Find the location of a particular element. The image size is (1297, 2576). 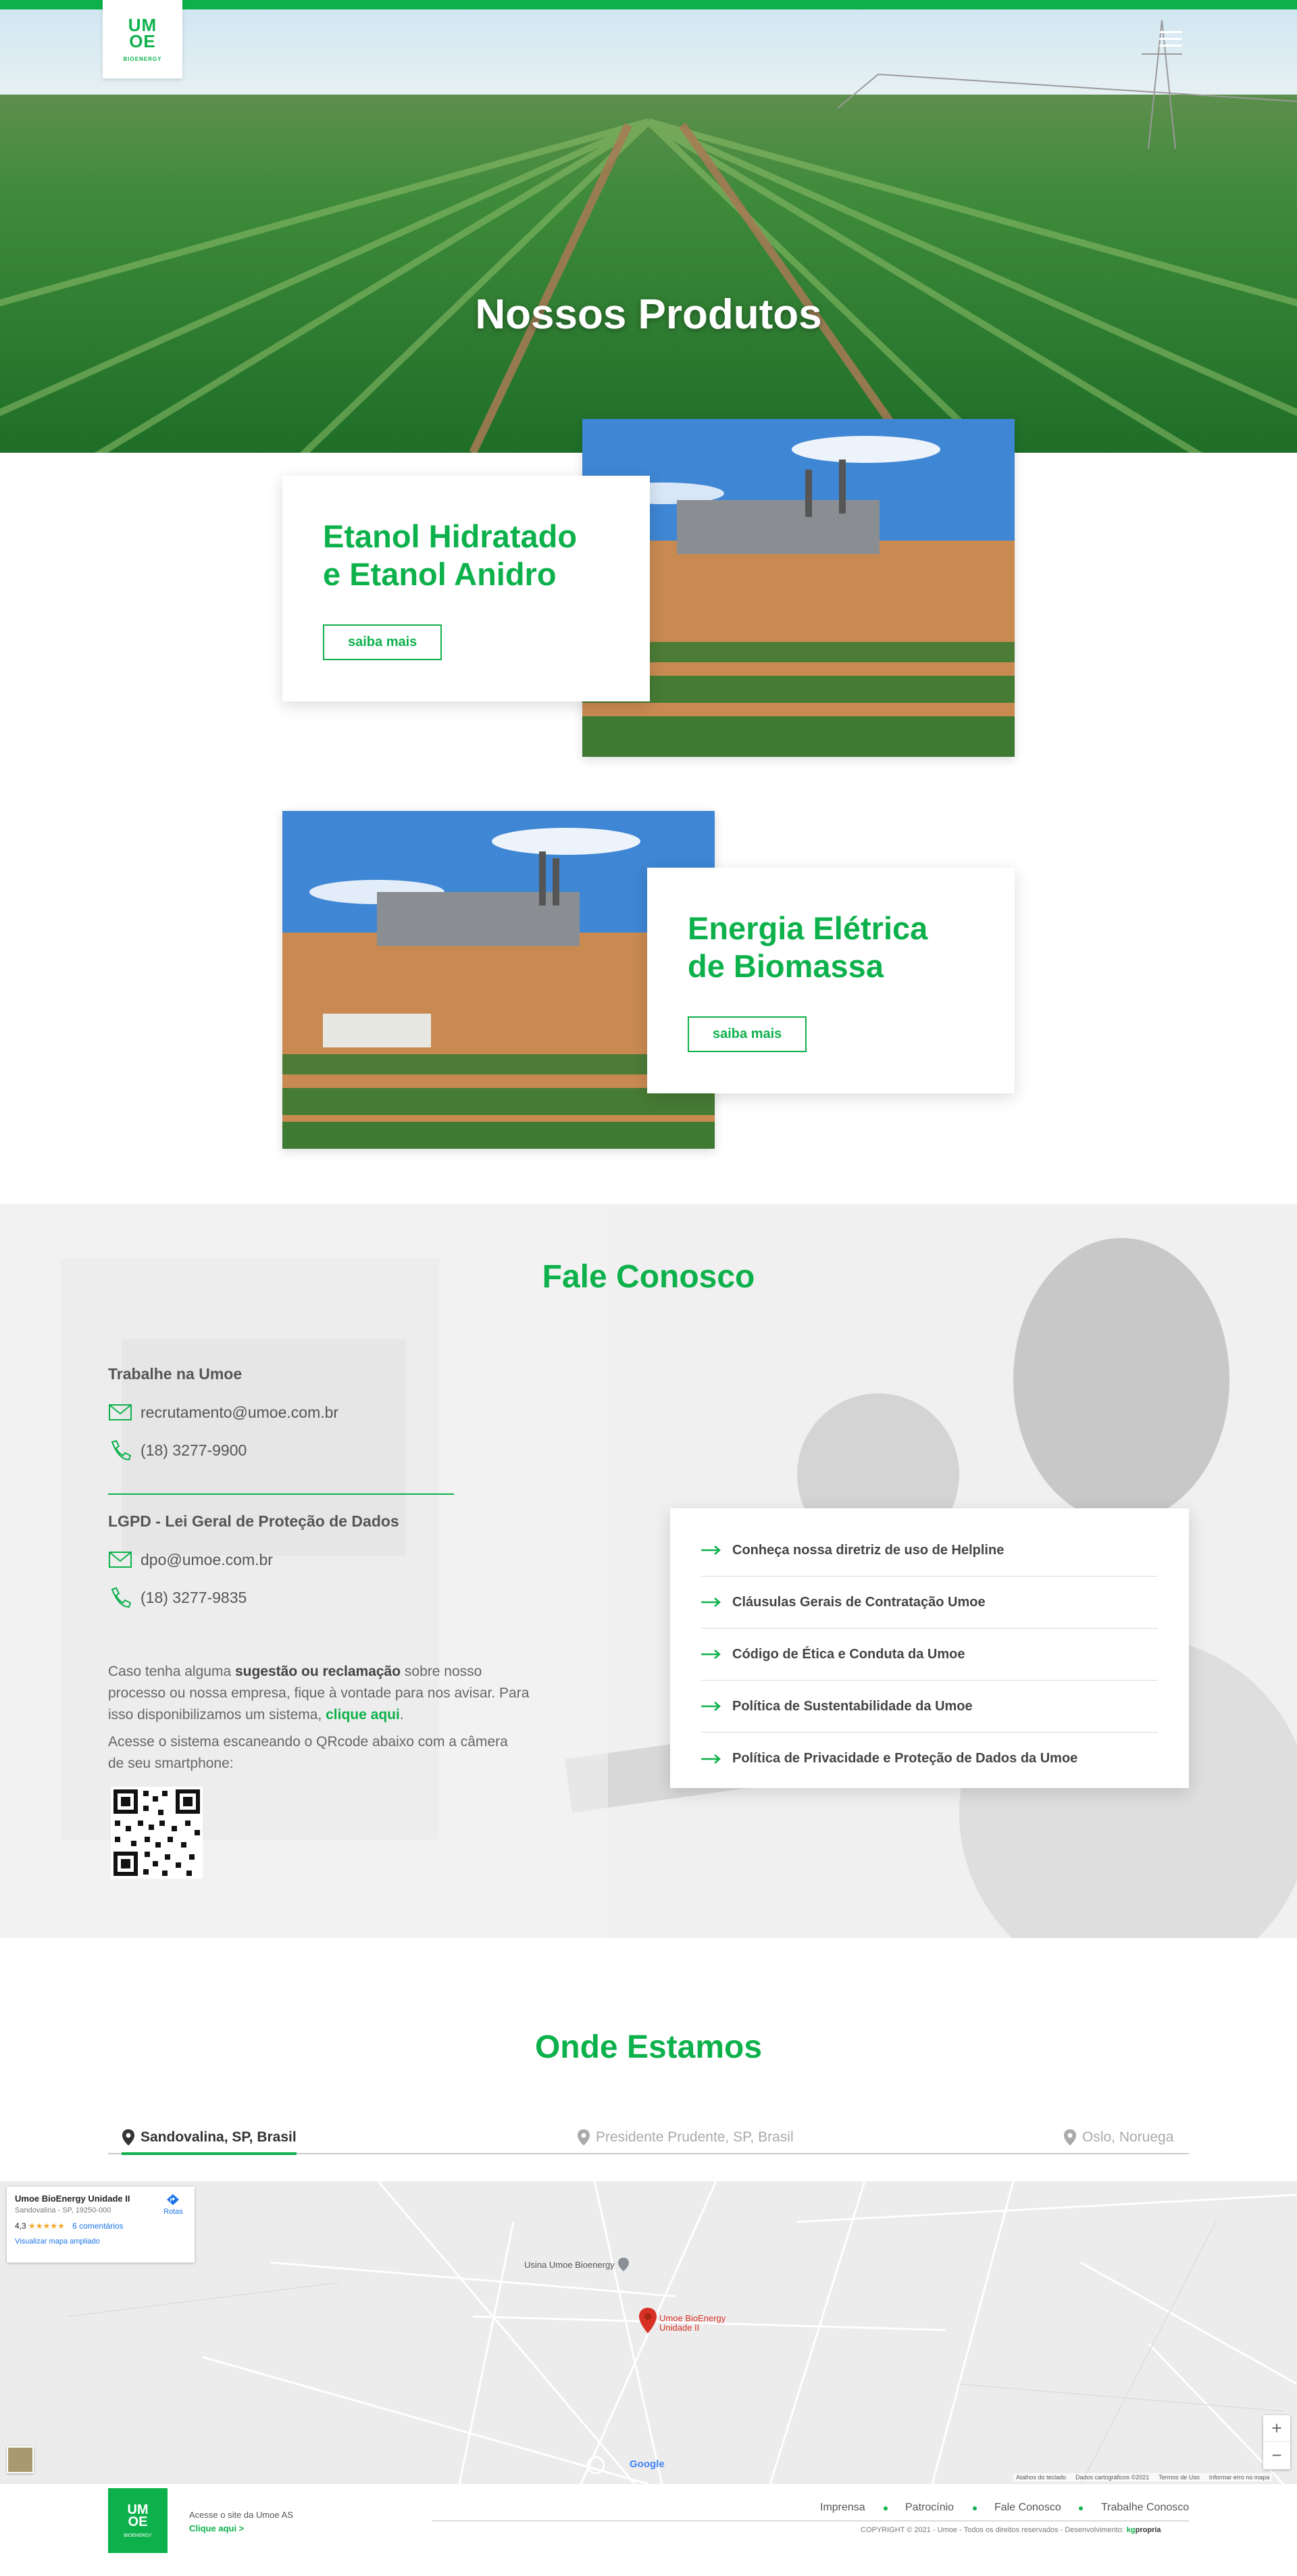

work-email-row: recrutamento@umoe.com.br is located at coordinates (223, 1413).